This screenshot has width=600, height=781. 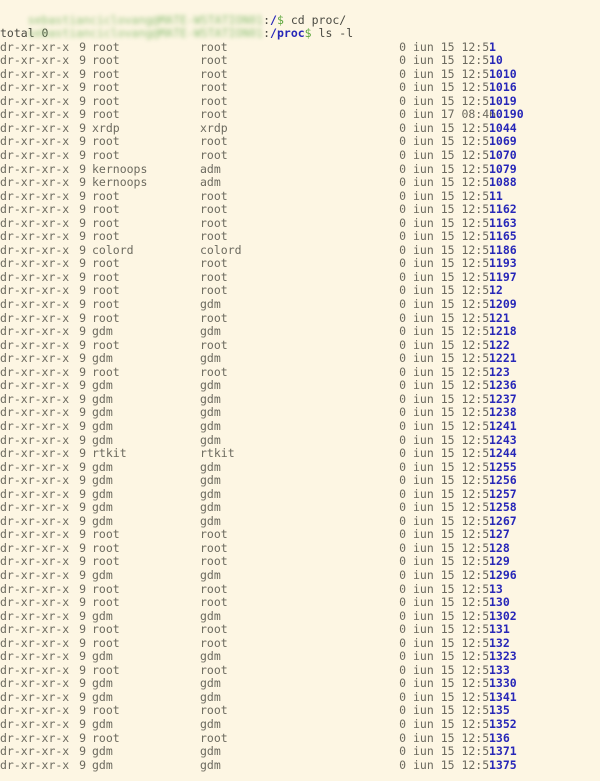 What do you see at coordinates (503, 684) in the screenshot?
I see `cell-name: 1330` at bounding box center [503, 684].